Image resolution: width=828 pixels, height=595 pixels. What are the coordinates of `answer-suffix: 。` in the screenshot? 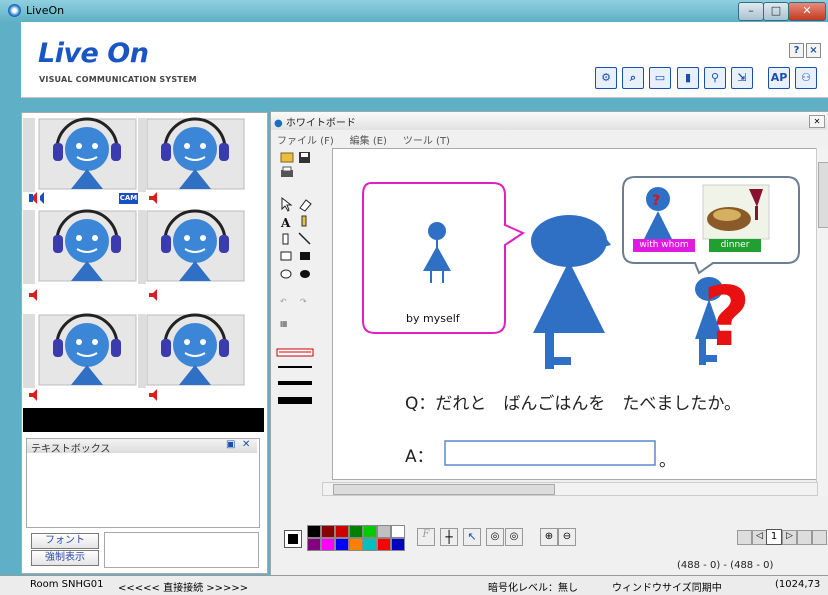 It's located at (667, 461).